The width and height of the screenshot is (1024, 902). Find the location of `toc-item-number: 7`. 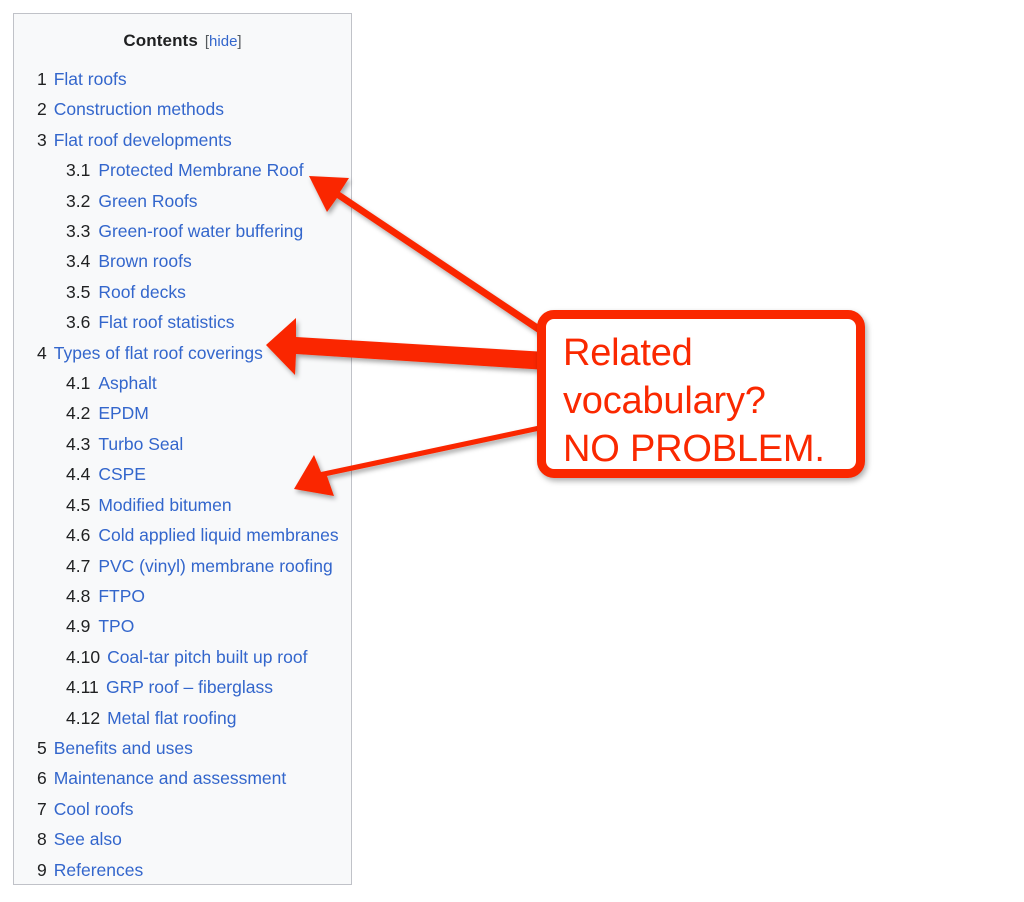

toc-item-number: 7 is located at coordinates (42, 808).